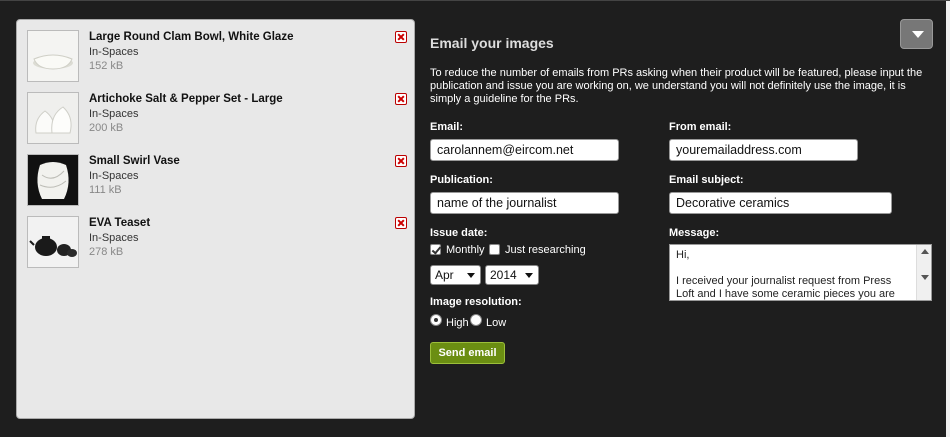 The height and width of the screenshot is (437, 950). I want to click on email-label: Email:, so click(447, 127).